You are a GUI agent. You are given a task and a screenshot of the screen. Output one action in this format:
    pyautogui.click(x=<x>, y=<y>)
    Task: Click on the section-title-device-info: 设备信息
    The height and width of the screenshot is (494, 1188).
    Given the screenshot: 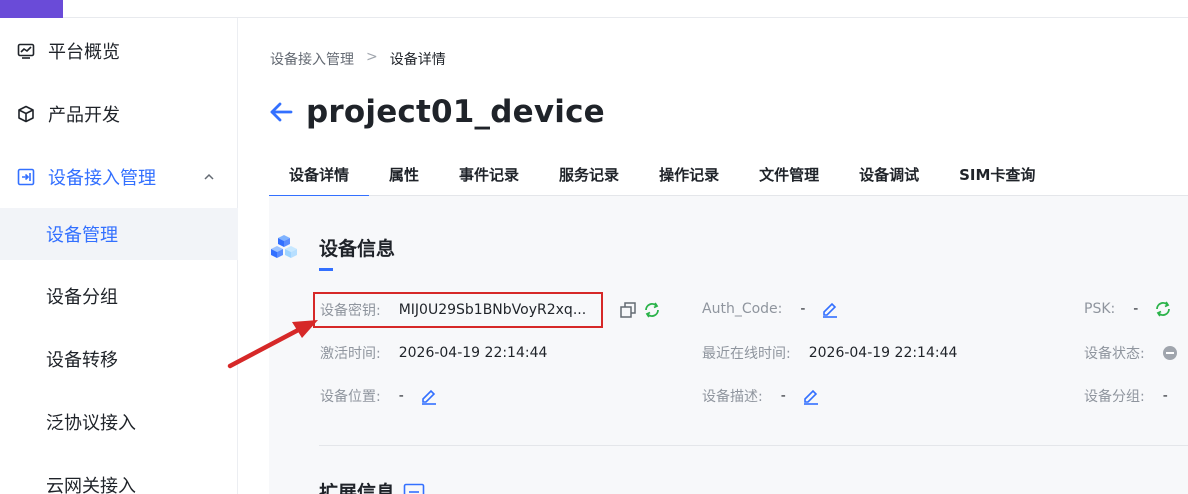 What is the action you would take?
    pyautogui.click(x=357, y=249)
    